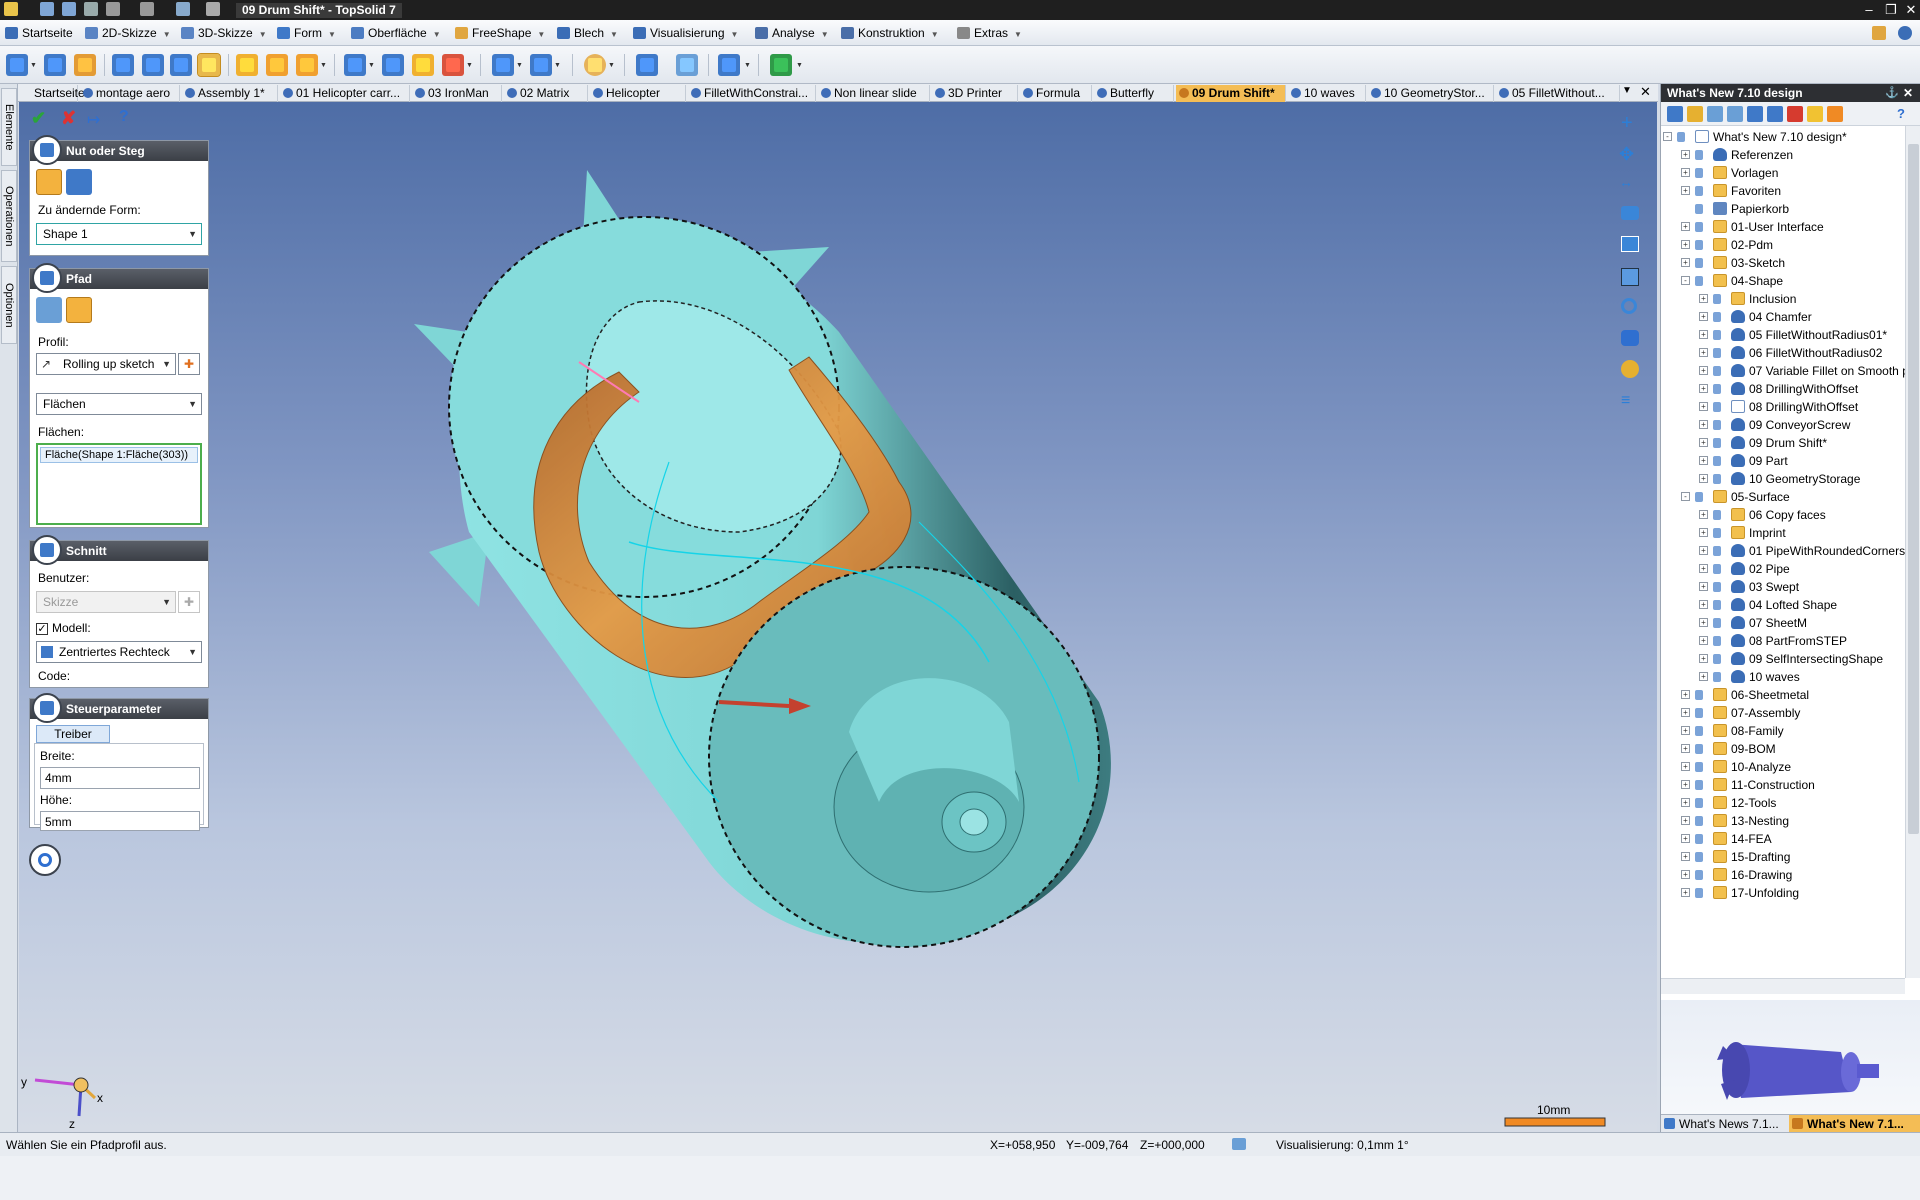 This screenshot has width=1920, height=1200. Describe the element at coordinates (457, 93) in the screenshot. I see `doc-tab: 03 IronMan` at that location.